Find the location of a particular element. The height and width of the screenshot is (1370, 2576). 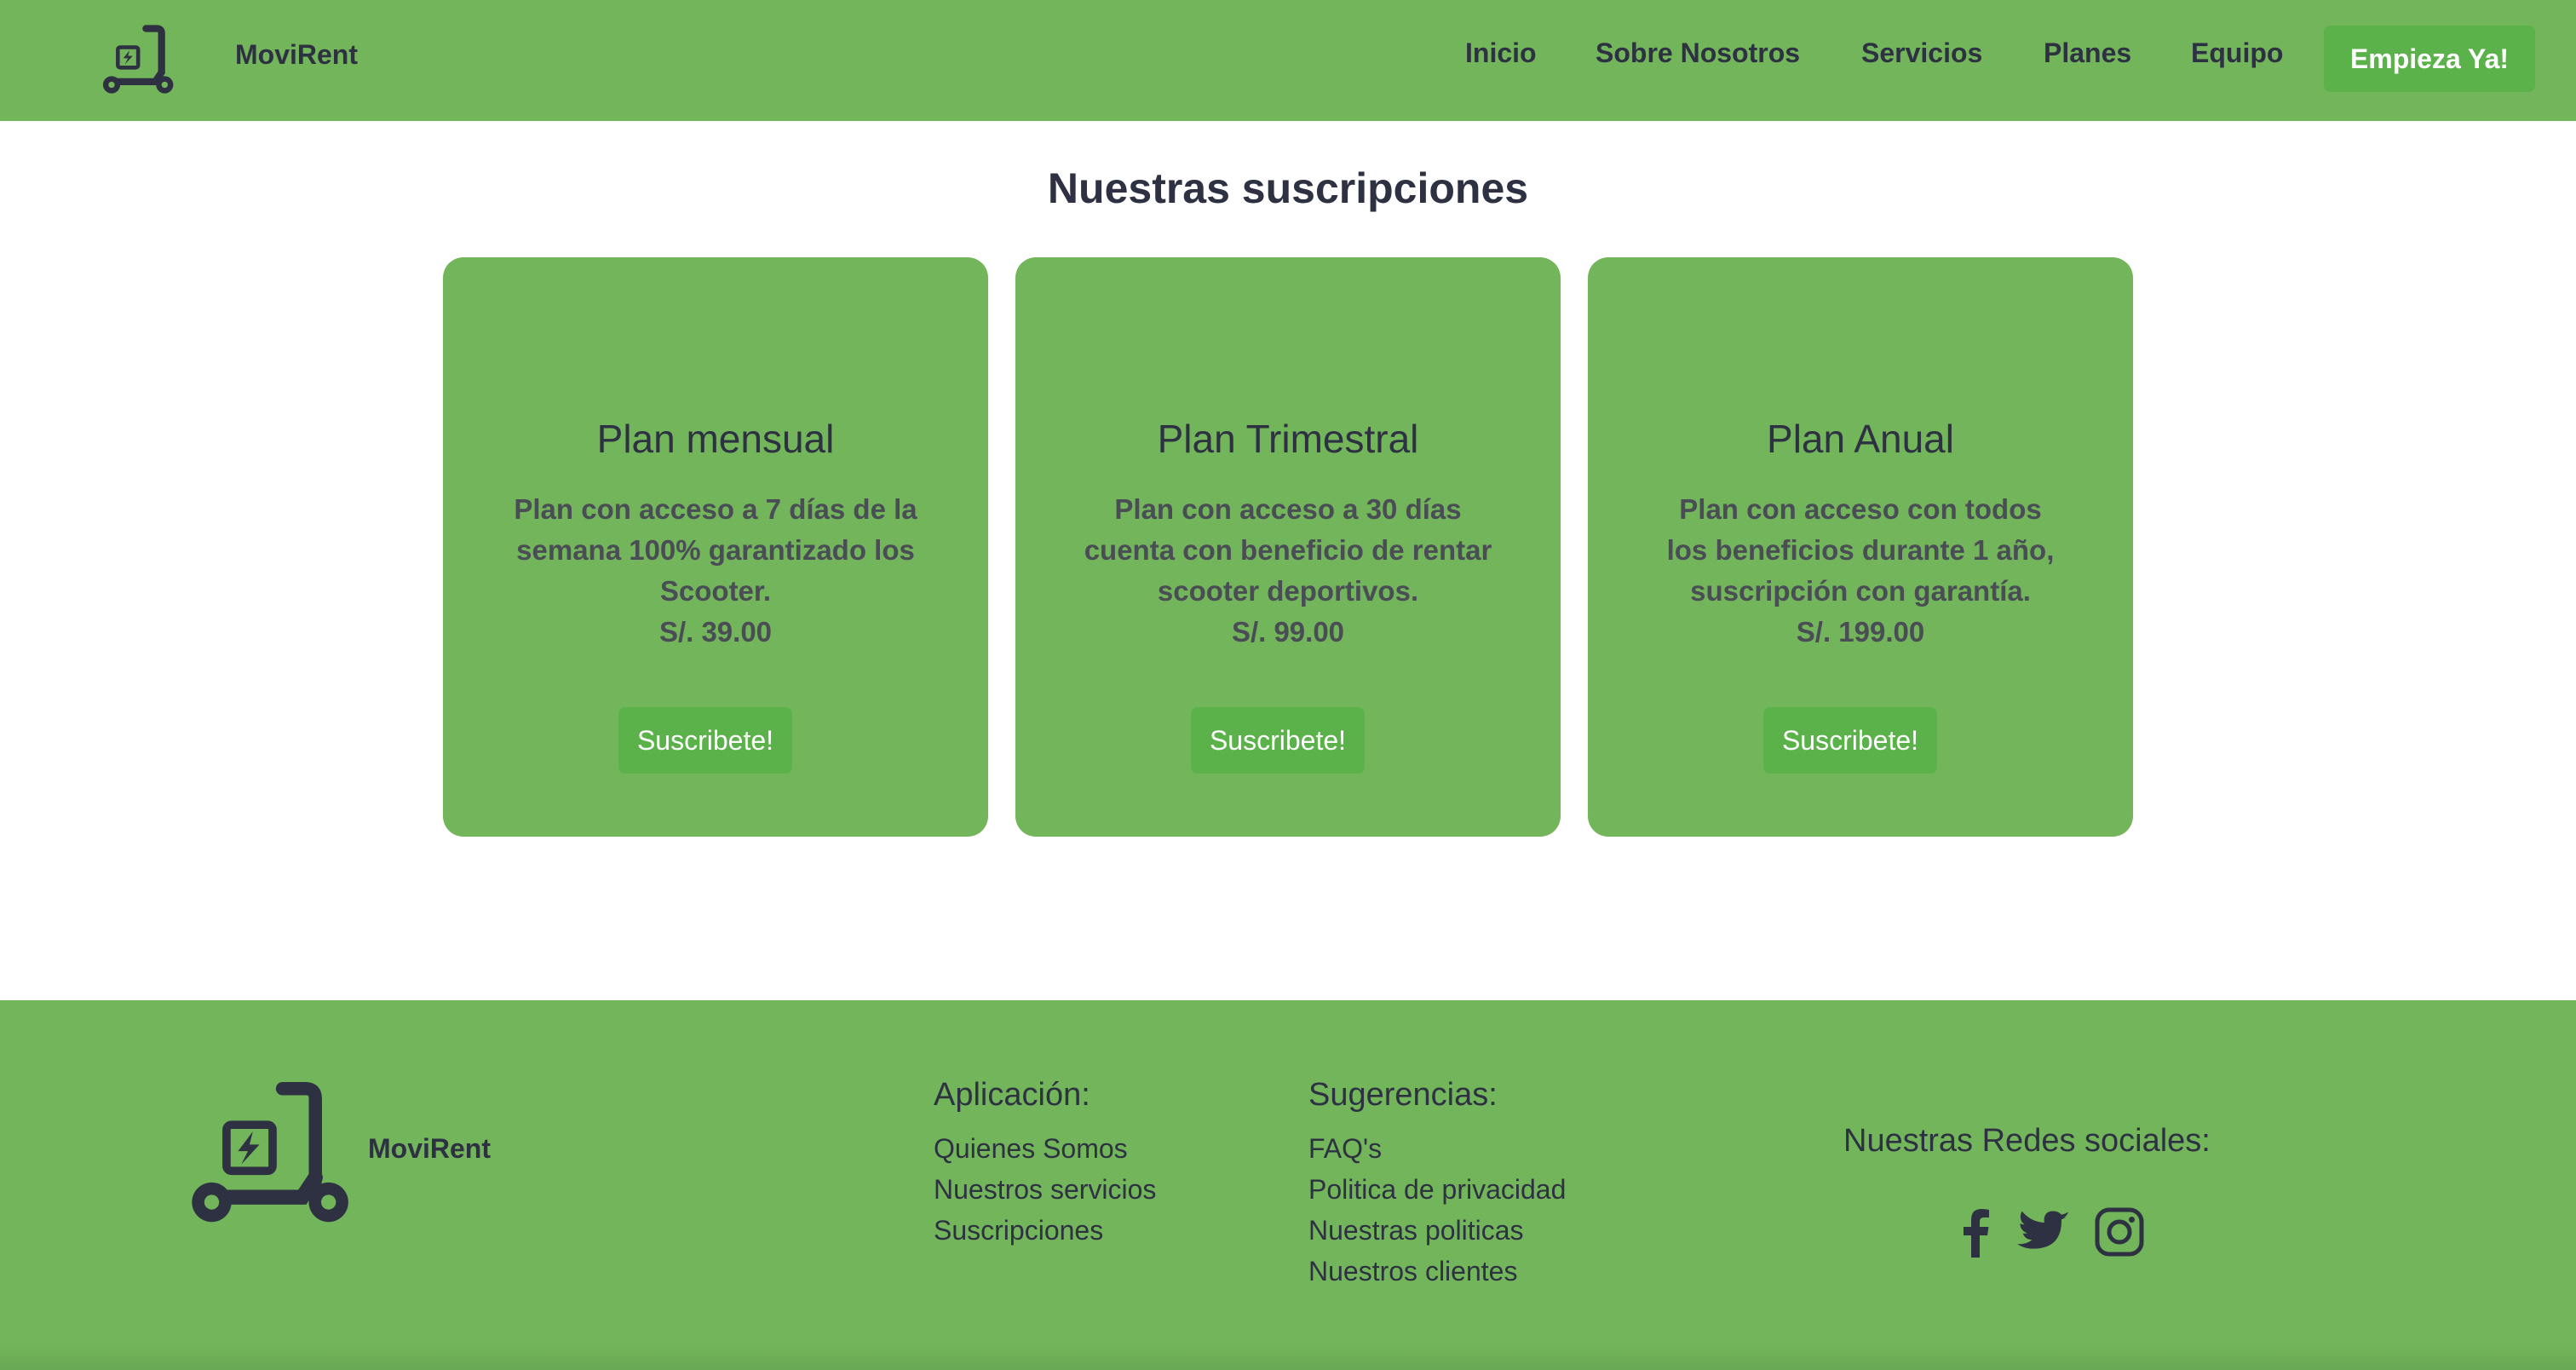

nav-link-planes: Planes is located at coordinates (2088, 53).